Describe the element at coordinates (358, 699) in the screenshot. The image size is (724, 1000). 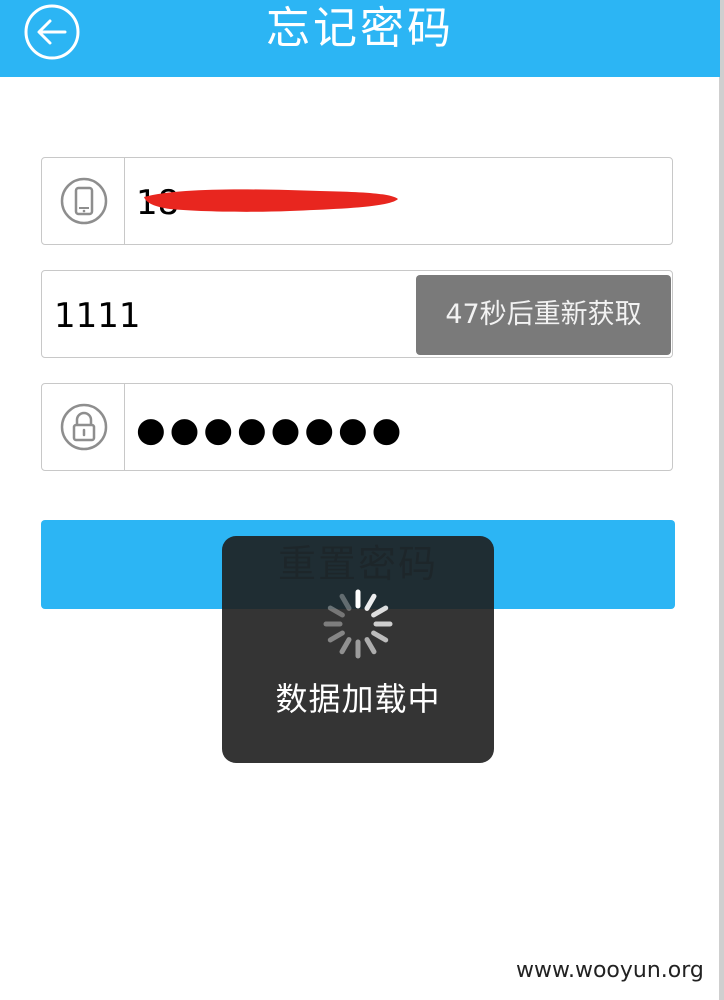
I see `loading-text: 数据加载中` at that location.